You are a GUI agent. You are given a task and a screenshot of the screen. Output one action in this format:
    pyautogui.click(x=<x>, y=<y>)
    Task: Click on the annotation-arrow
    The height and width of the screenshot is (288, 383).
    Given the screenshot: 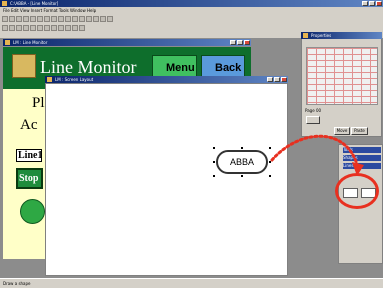 What is the action you would take?
    pyautogui.click(x=317, y=155)
    